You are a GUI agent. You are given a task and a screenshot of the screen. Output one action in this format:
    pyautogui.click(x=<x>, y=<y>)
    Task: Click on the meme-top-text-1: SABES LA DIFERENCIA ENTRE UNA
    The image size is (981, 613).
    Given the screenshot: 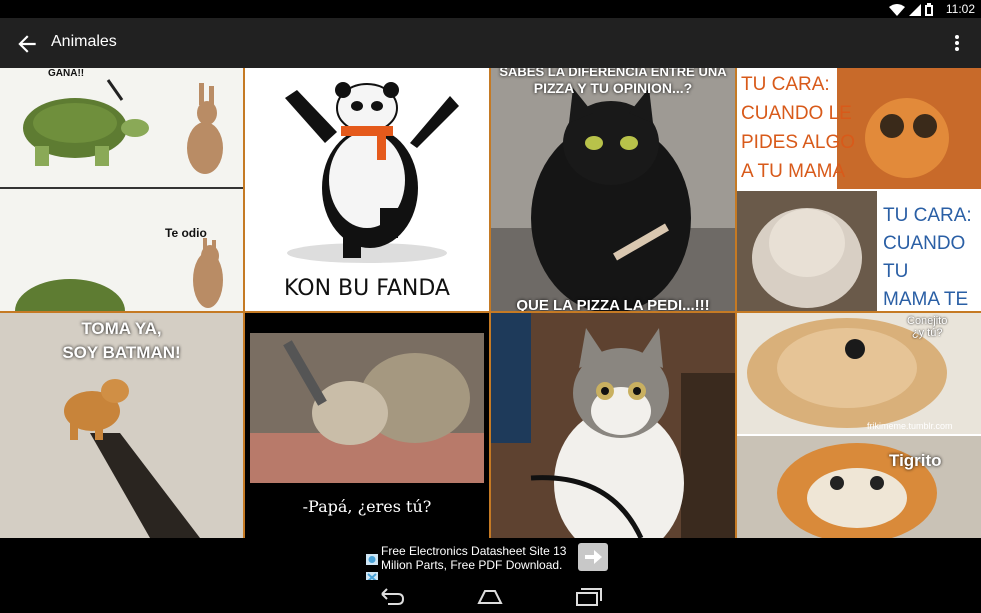 What is the action you would take?
    pyautogui.click(x=613, y=73)
    